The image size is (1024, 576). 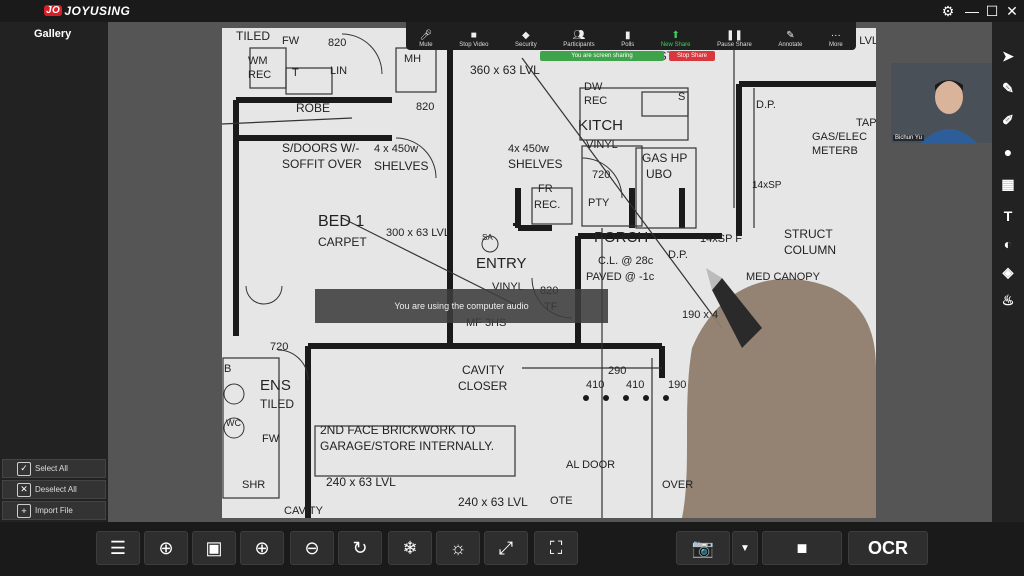 I want to click on pause-share-control: ❚❚ Pause Share, so click(x=734, y=39).